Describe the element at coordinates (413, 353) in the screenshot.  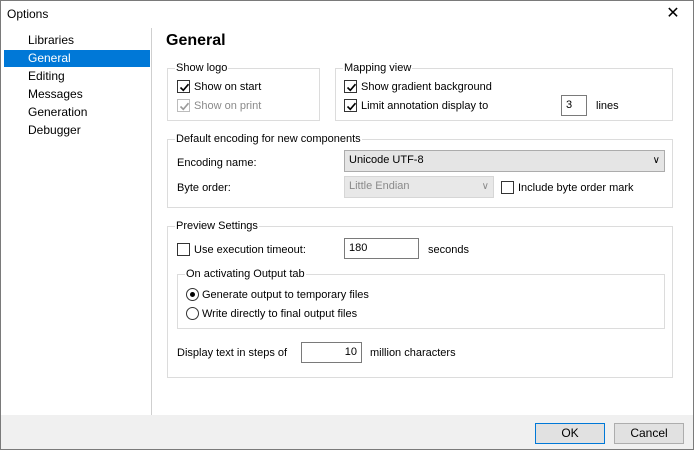
I see `display-steps-unit: million characters` at that location.